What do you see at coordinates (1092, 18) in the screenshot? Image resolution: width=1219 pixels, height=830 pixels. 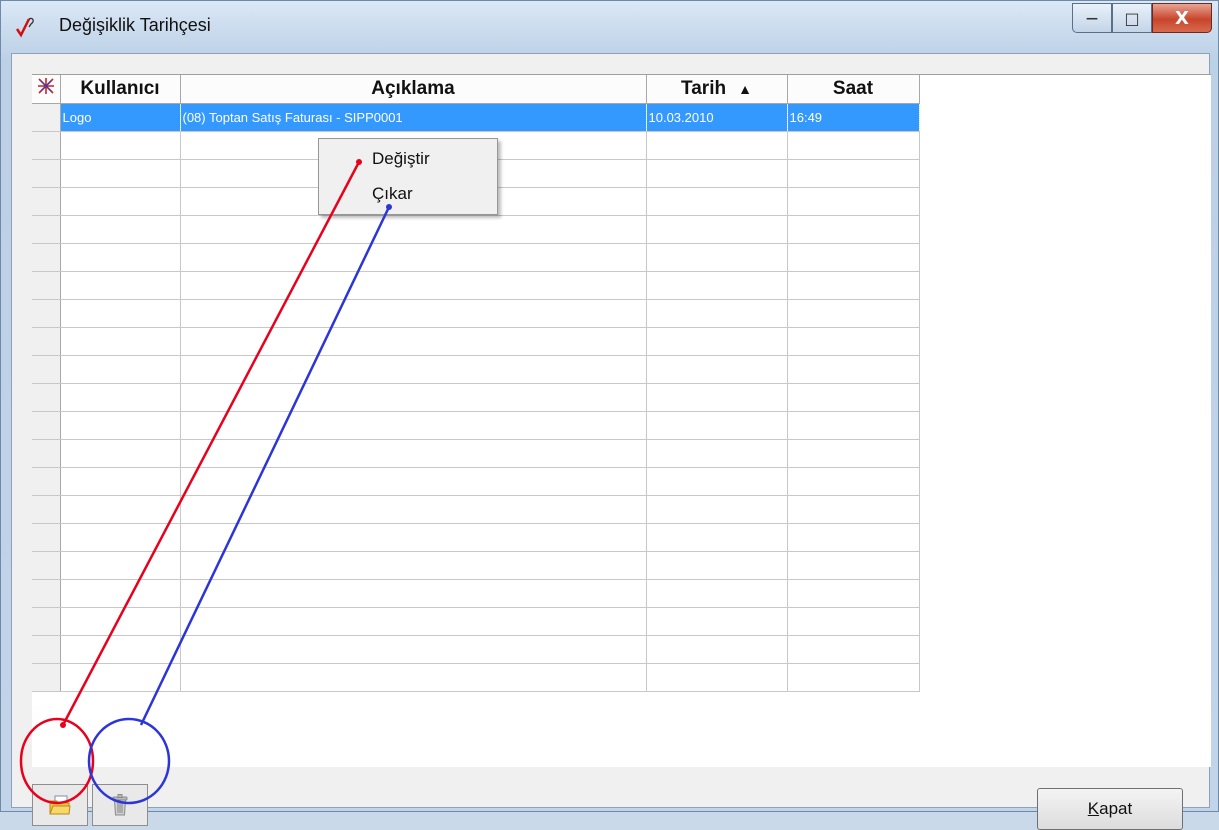 I see `minimize-button: —` at bounding box center [1092, 18].